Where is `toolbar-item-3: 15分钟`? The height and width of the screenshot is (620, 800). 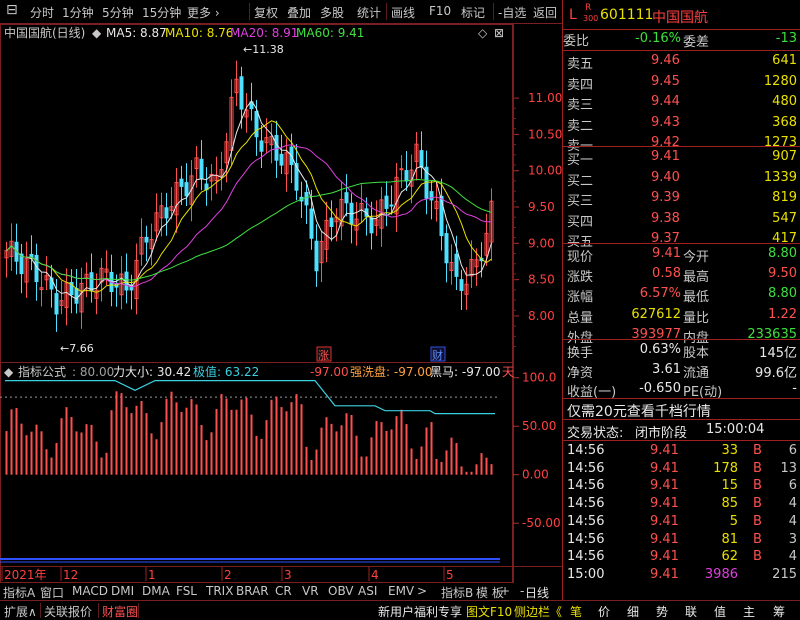
toolbar-item-3: 15分钟 is located at coordinates (161, 12).